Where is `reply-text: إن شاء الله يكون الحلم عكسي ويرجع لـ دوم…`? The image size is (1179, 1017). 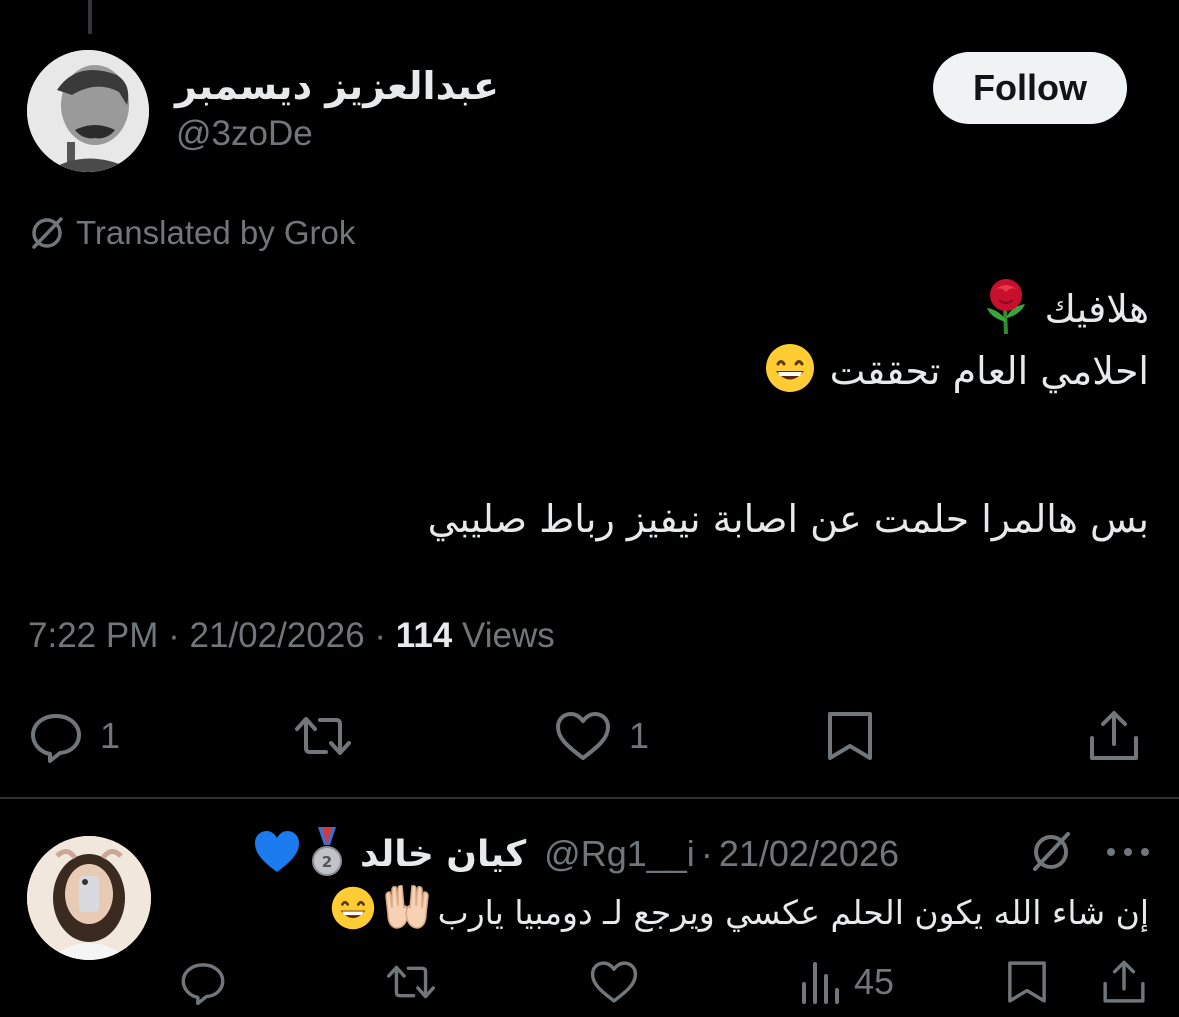
reply-text: إن شاء الله يكون الحلم عكسي ويرجع لـ دوم… is located at coordinates (679, 912).